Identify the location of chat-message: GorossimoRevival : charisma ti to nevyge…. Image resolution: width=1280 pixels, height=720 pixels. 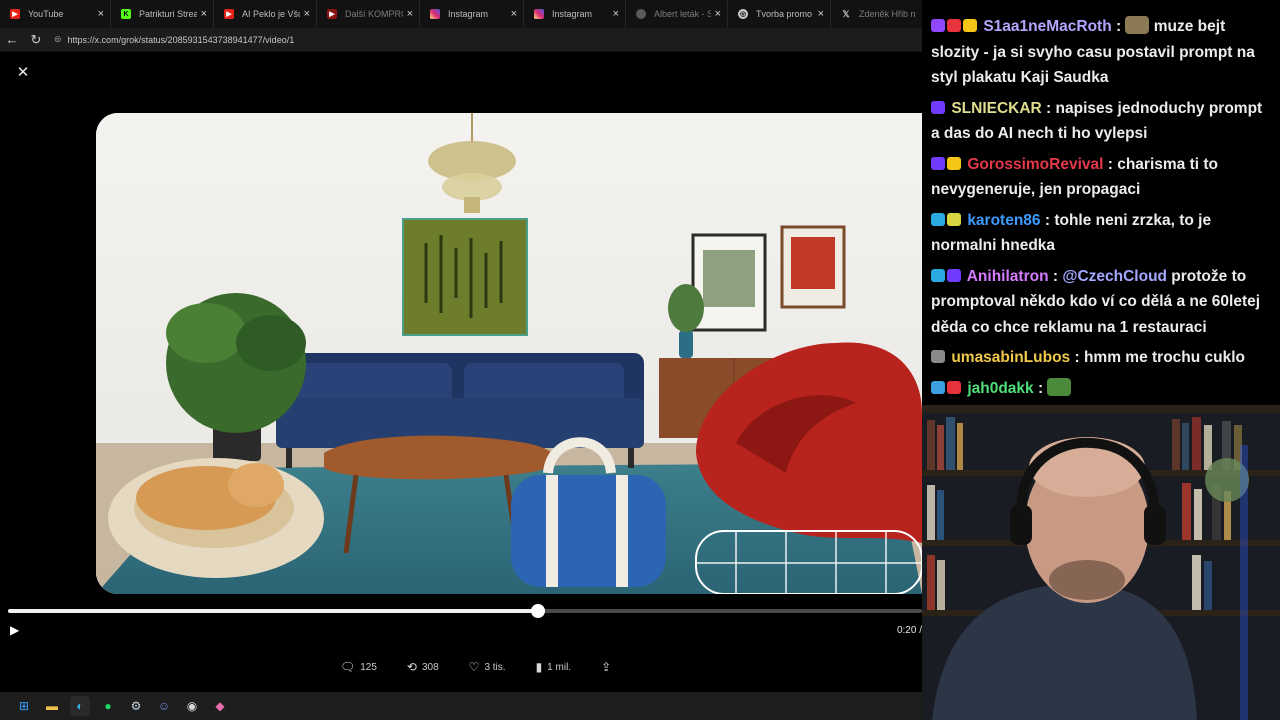
(1101, 177).